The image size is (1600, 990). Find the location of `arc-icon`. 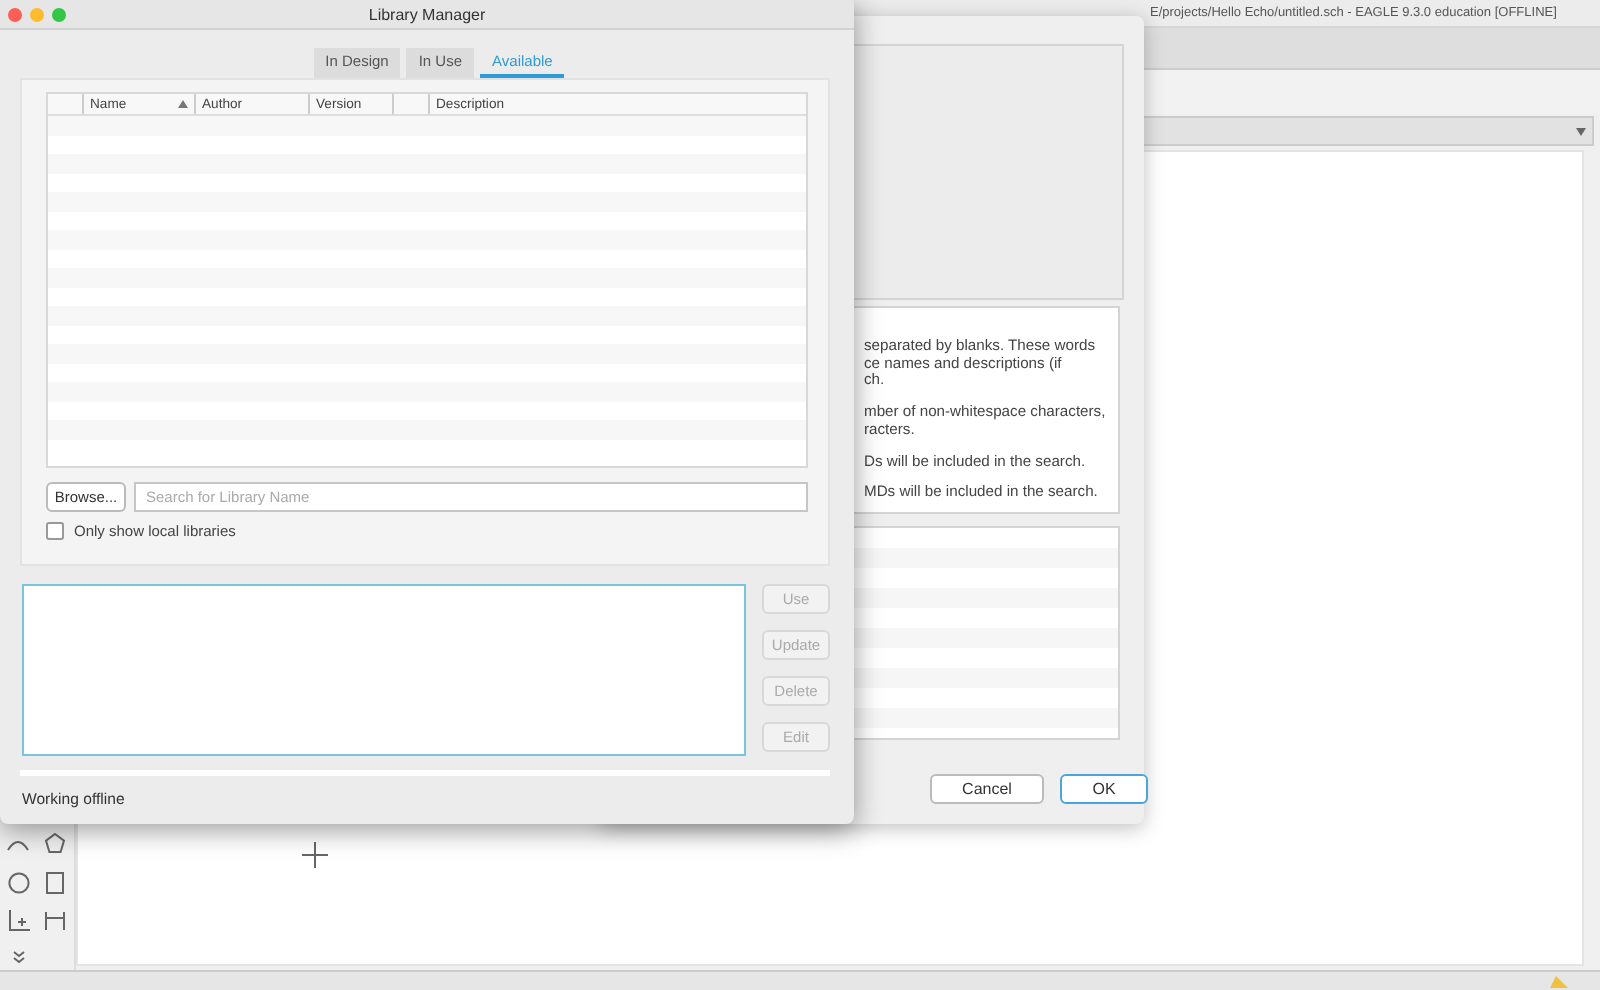

arc-icon is located at coordinates (18, 843).